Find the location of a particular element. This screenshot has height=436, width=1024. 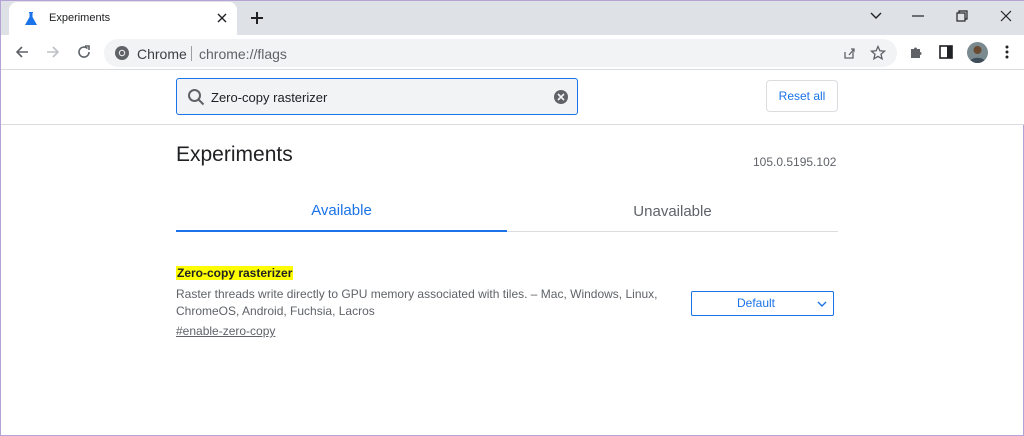

side-panel-icon is located at coordinates (946, 52).